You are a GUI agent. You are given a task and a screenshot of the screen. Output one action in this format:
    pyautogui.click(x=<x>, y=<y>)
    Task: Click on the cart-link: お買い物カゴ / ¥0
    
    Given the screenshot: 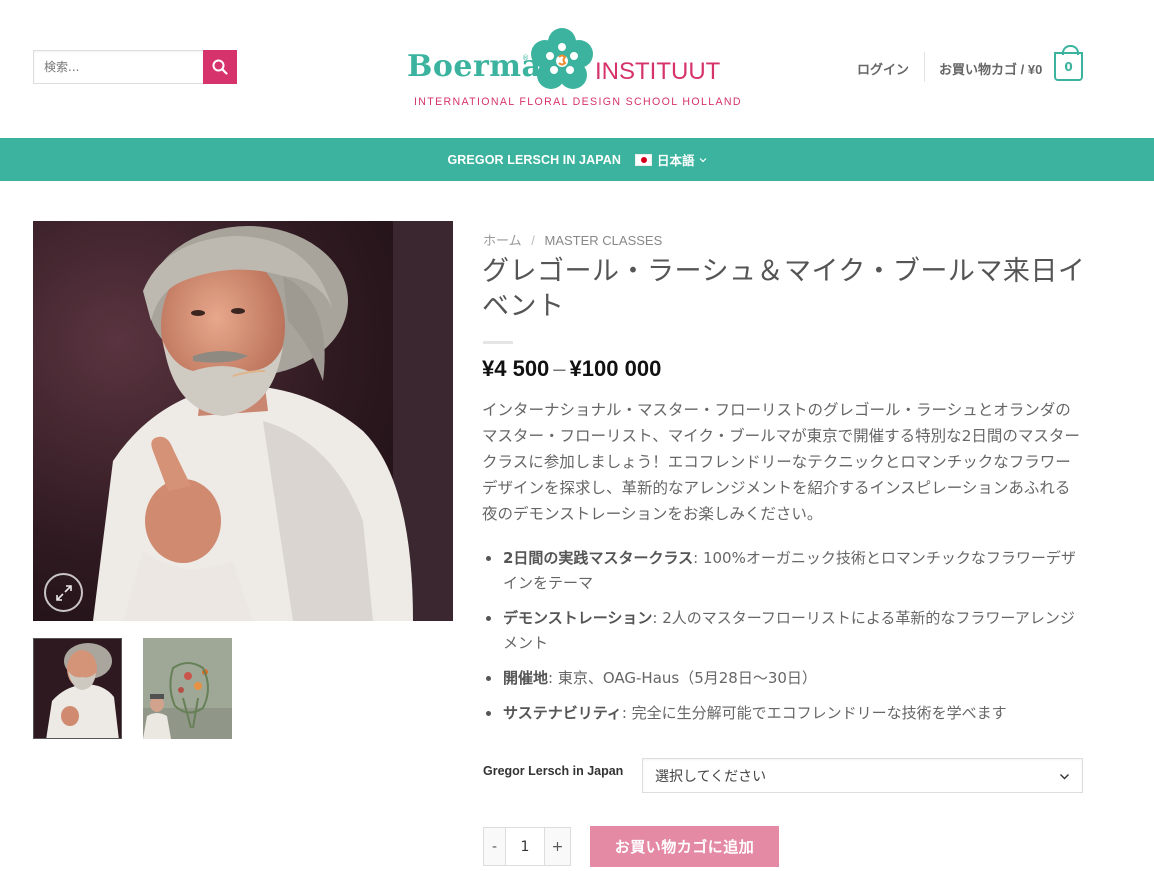 What is the action you would take?
    pyautogui.click(x=990, y=68)
    